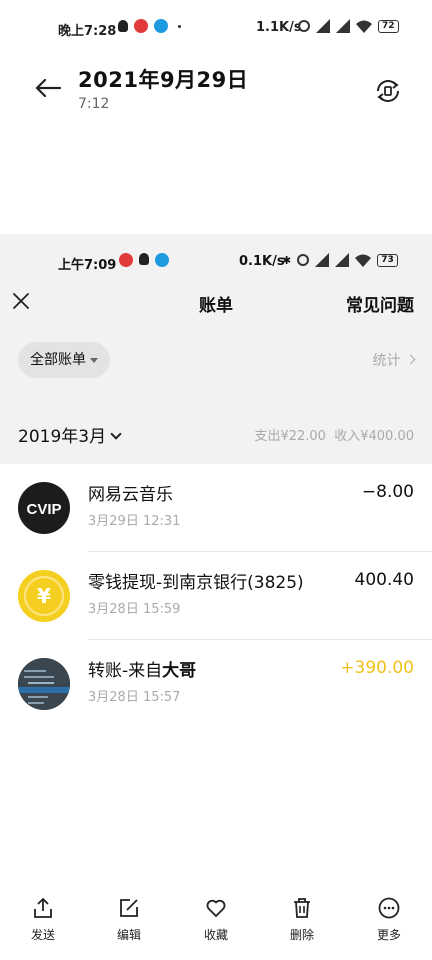 This screenshot has height=960, width=432. What do you see at coordinates (389, 919) in the screenshot?
I see `more-button: 更多` at bounding box center [389, 919].